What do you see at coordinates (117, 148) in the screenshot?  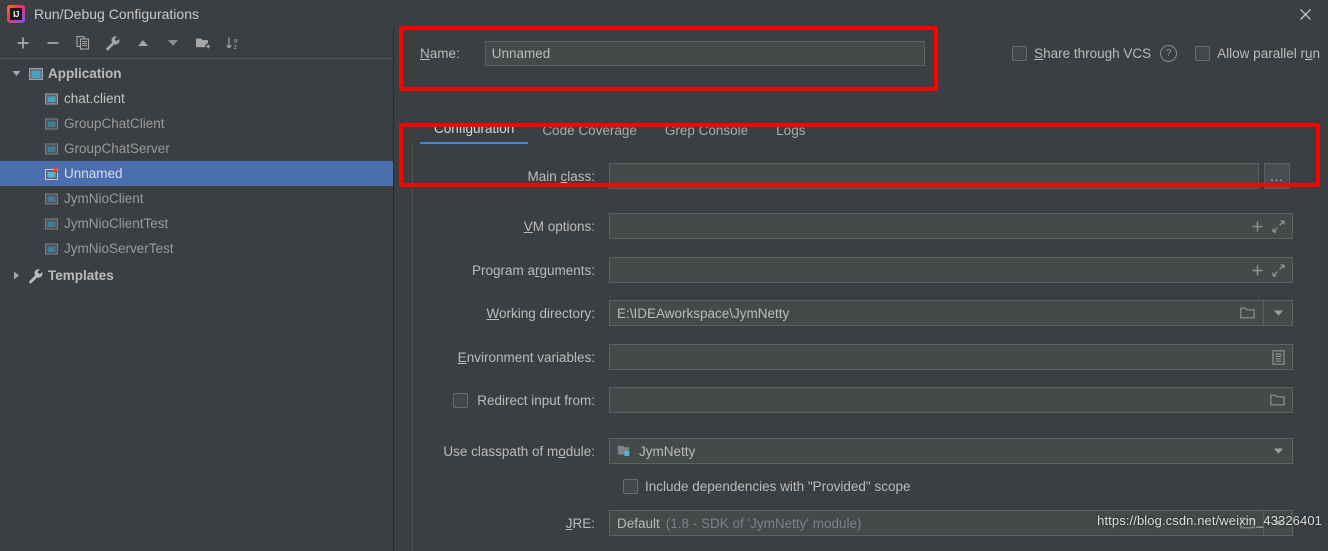 I see `tree-item-label: GroupChatServer` at bounding box center [117, 148].